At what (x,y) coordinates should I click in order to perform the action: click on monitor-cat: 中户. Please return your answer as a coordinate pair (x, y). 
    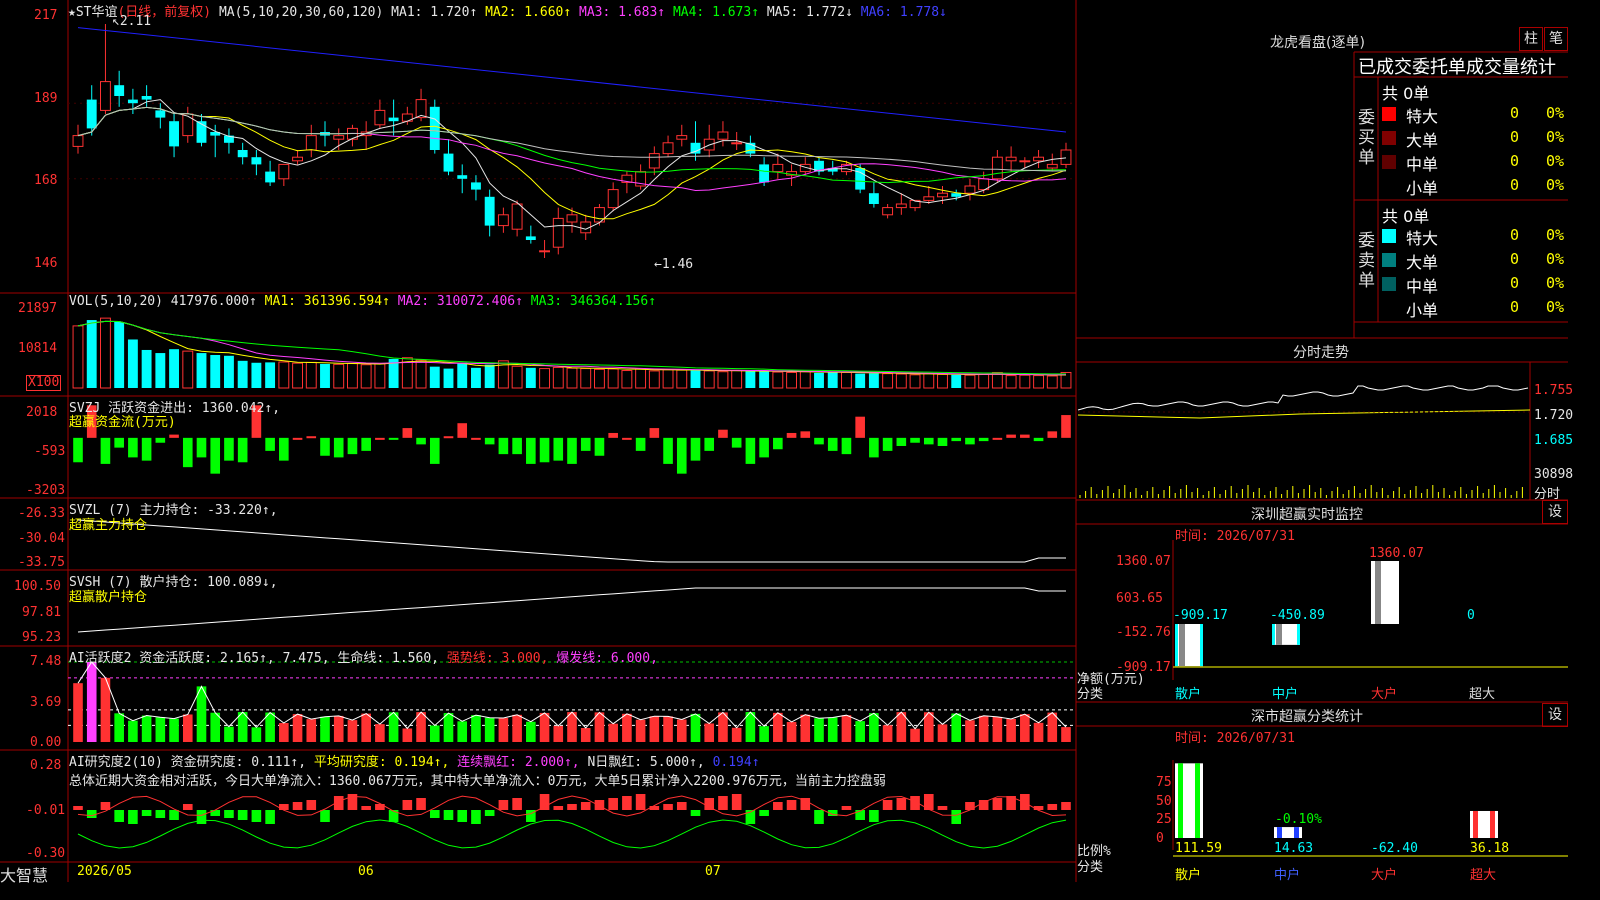
    Looking at the image, I should click on (1285, 694).